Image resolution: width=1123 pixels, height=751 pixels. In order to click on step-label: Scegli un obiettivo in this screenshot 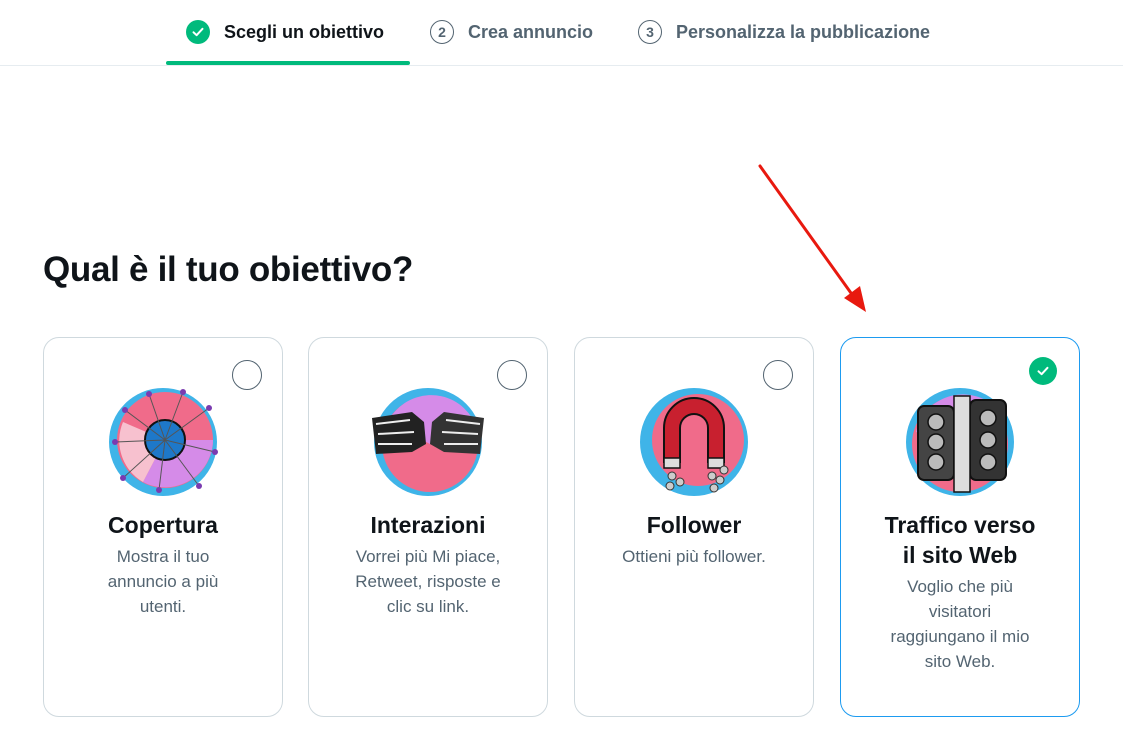, I will do `click(304, 31)`.